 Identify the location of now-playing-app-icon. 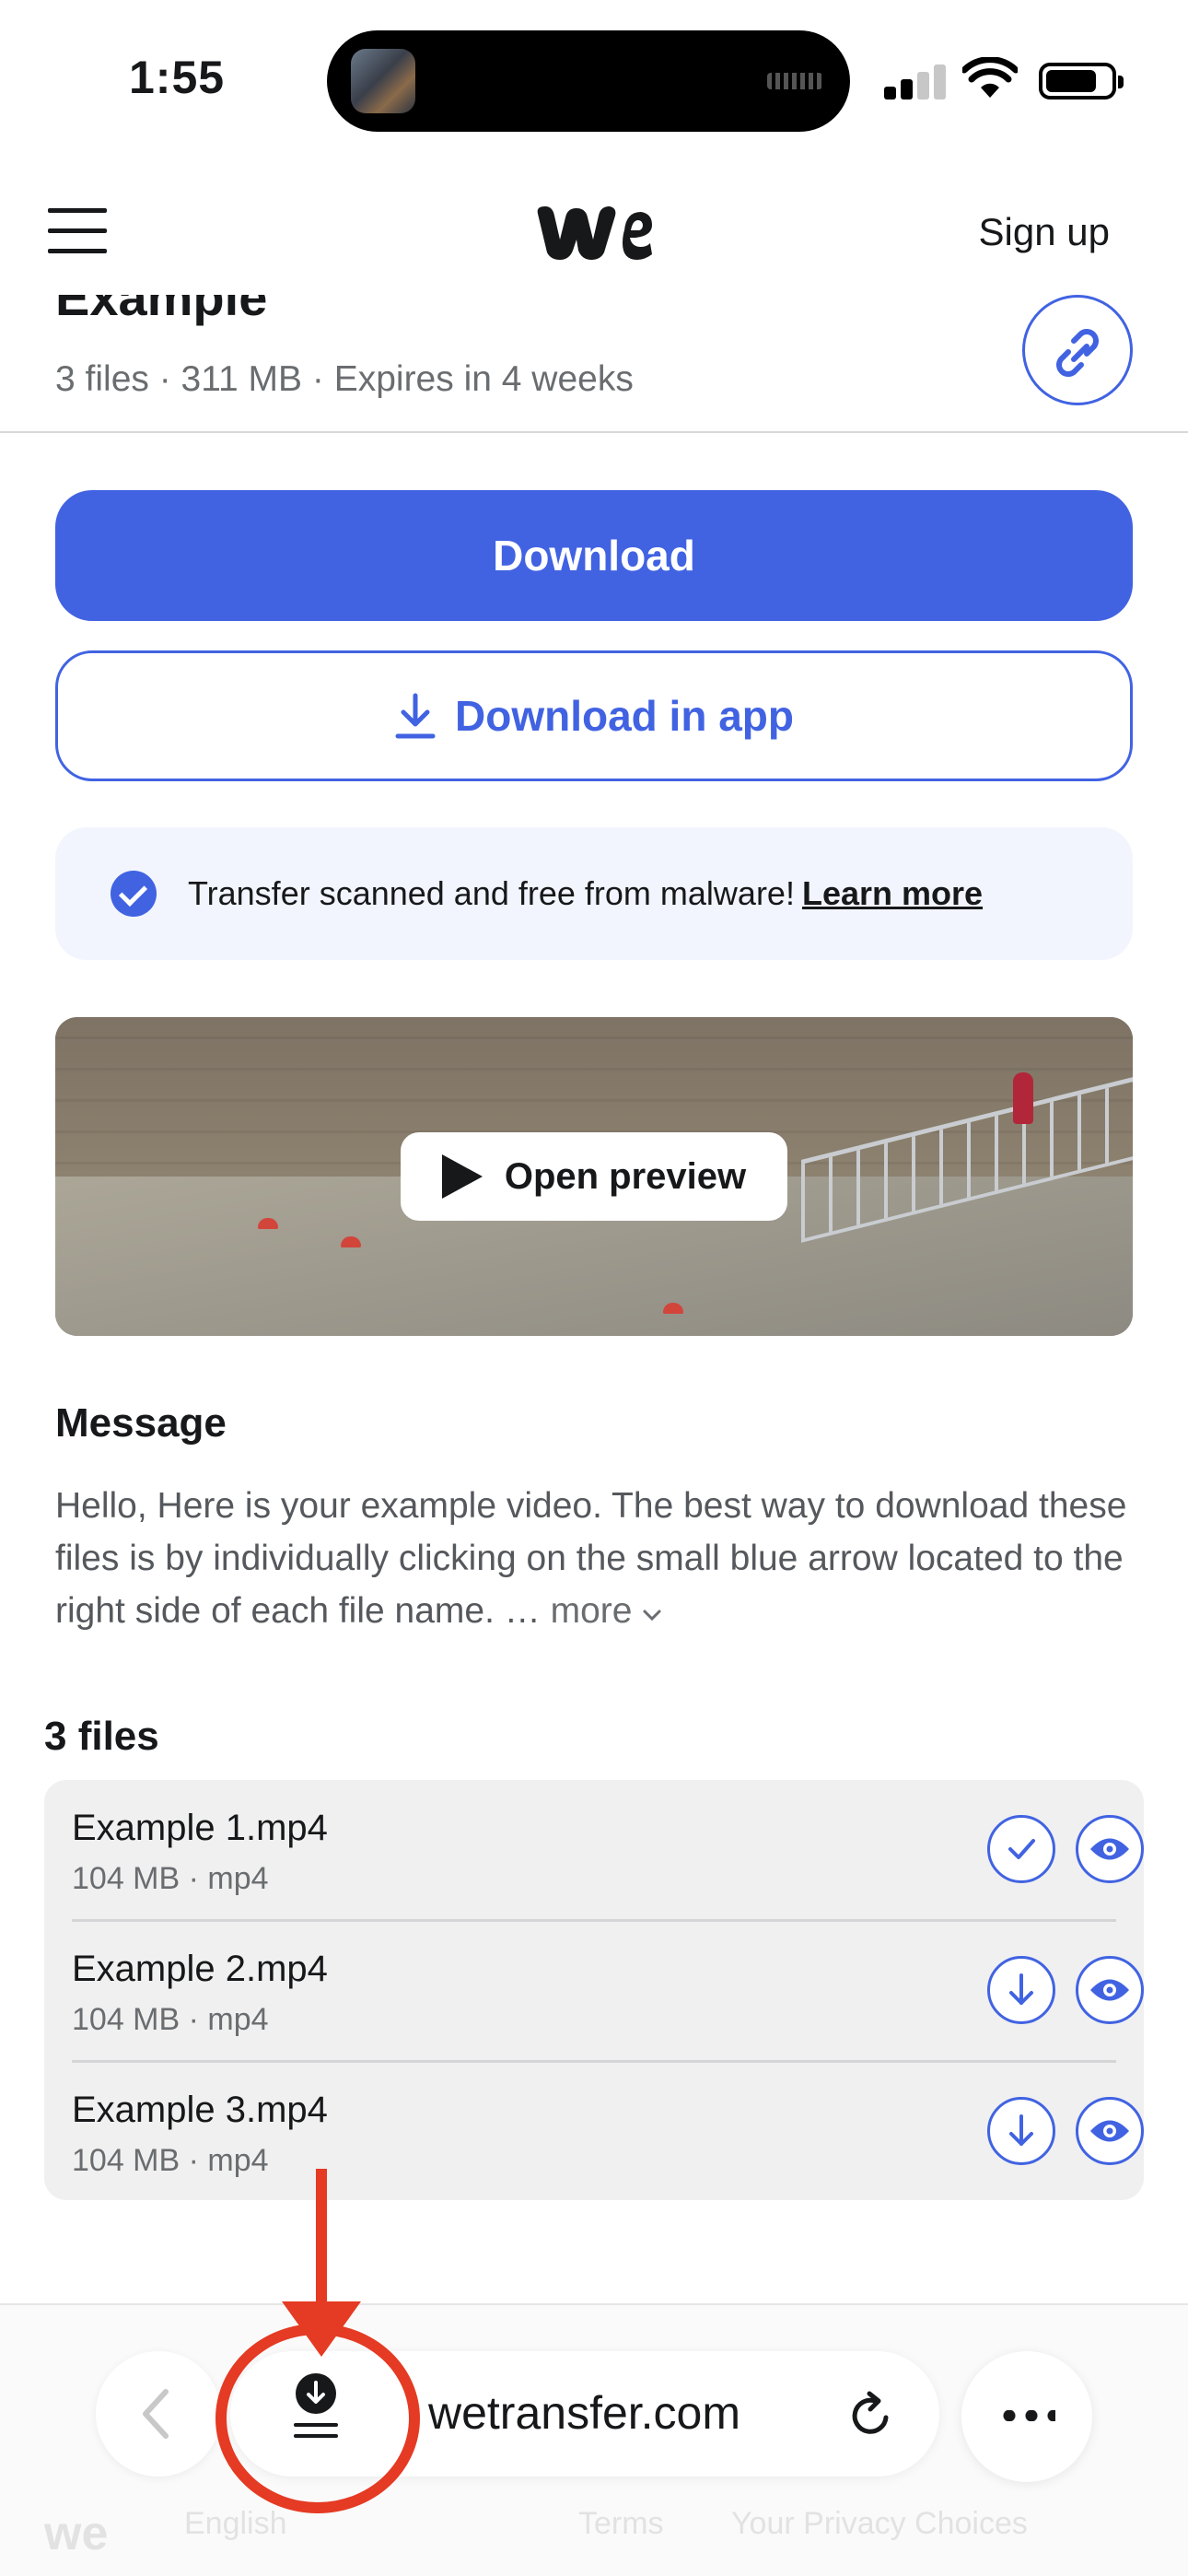
(383, 81).